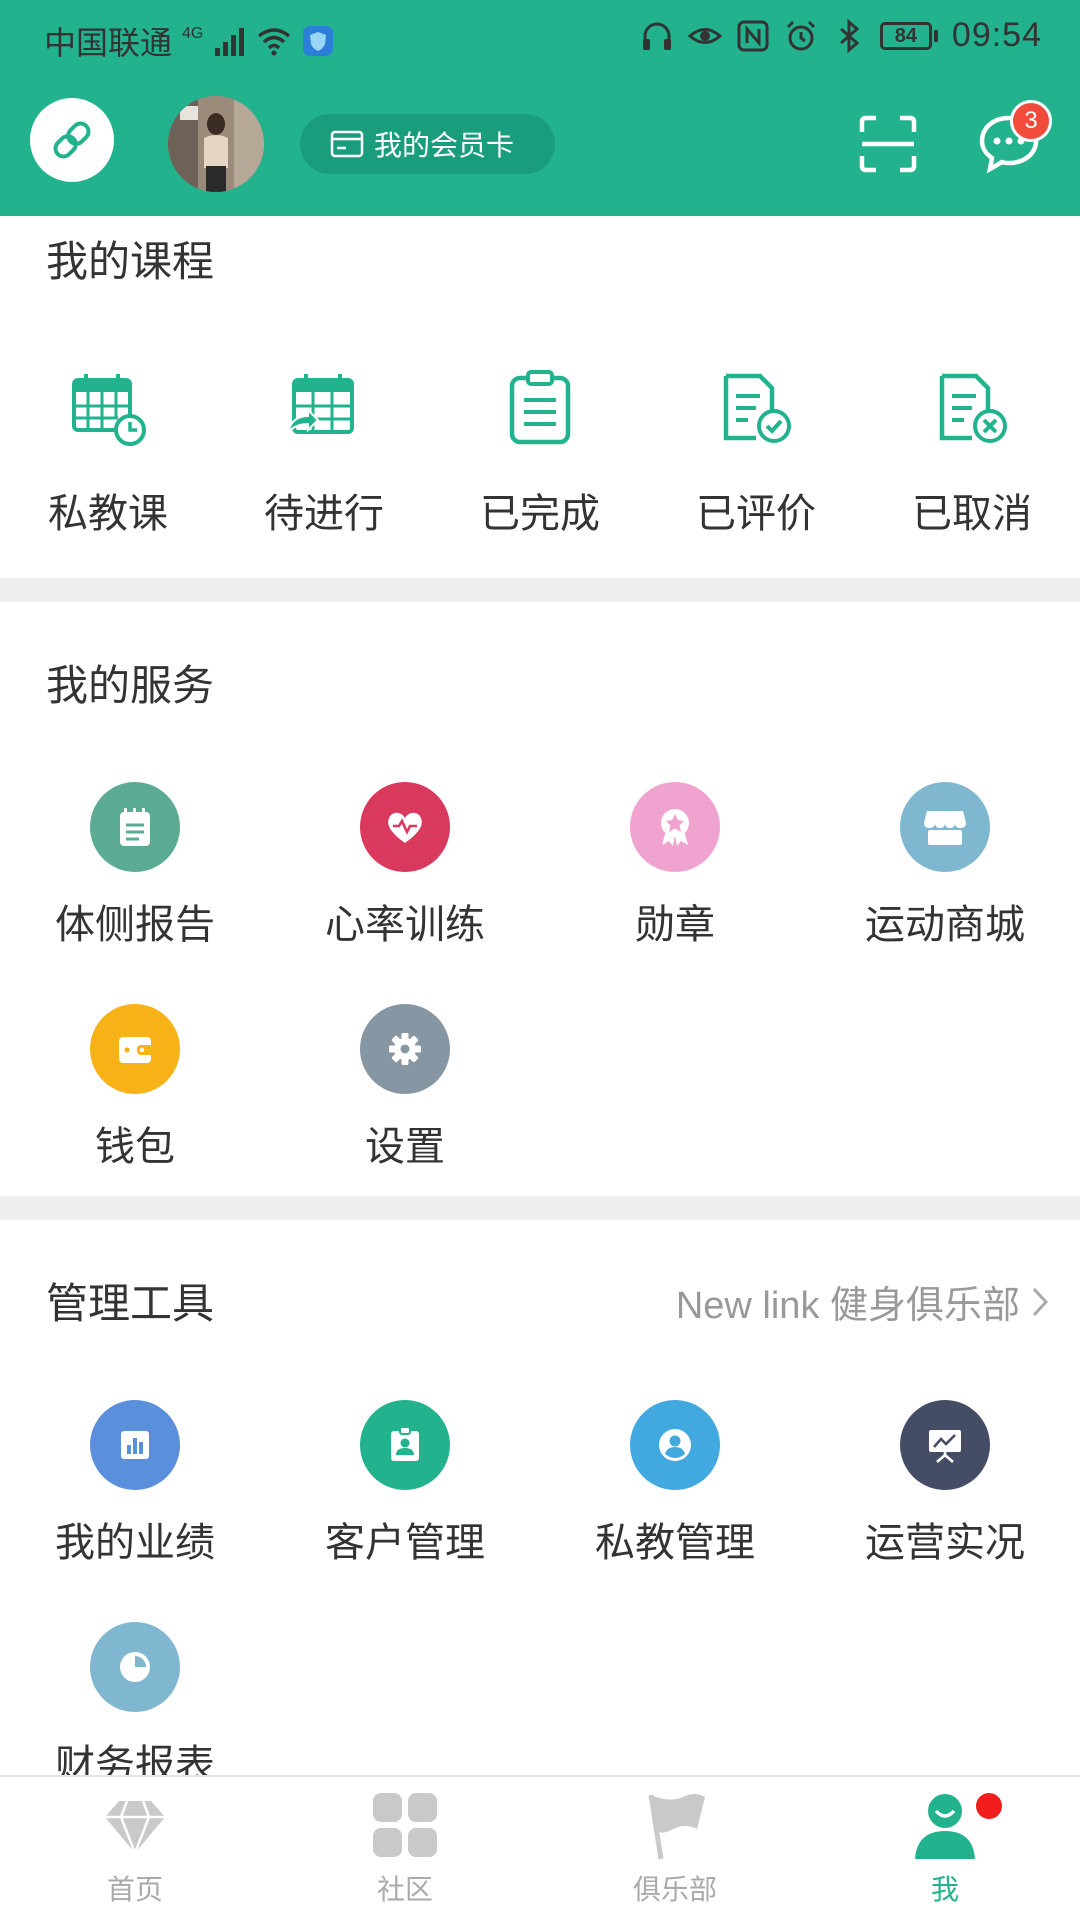 This screenshot has height=1920, width=1080. What do you see at coordinates (135, 1484) in the screenshot?
I see `tool-my-performance: 我的业绩` at bounding box center [135, 1484].